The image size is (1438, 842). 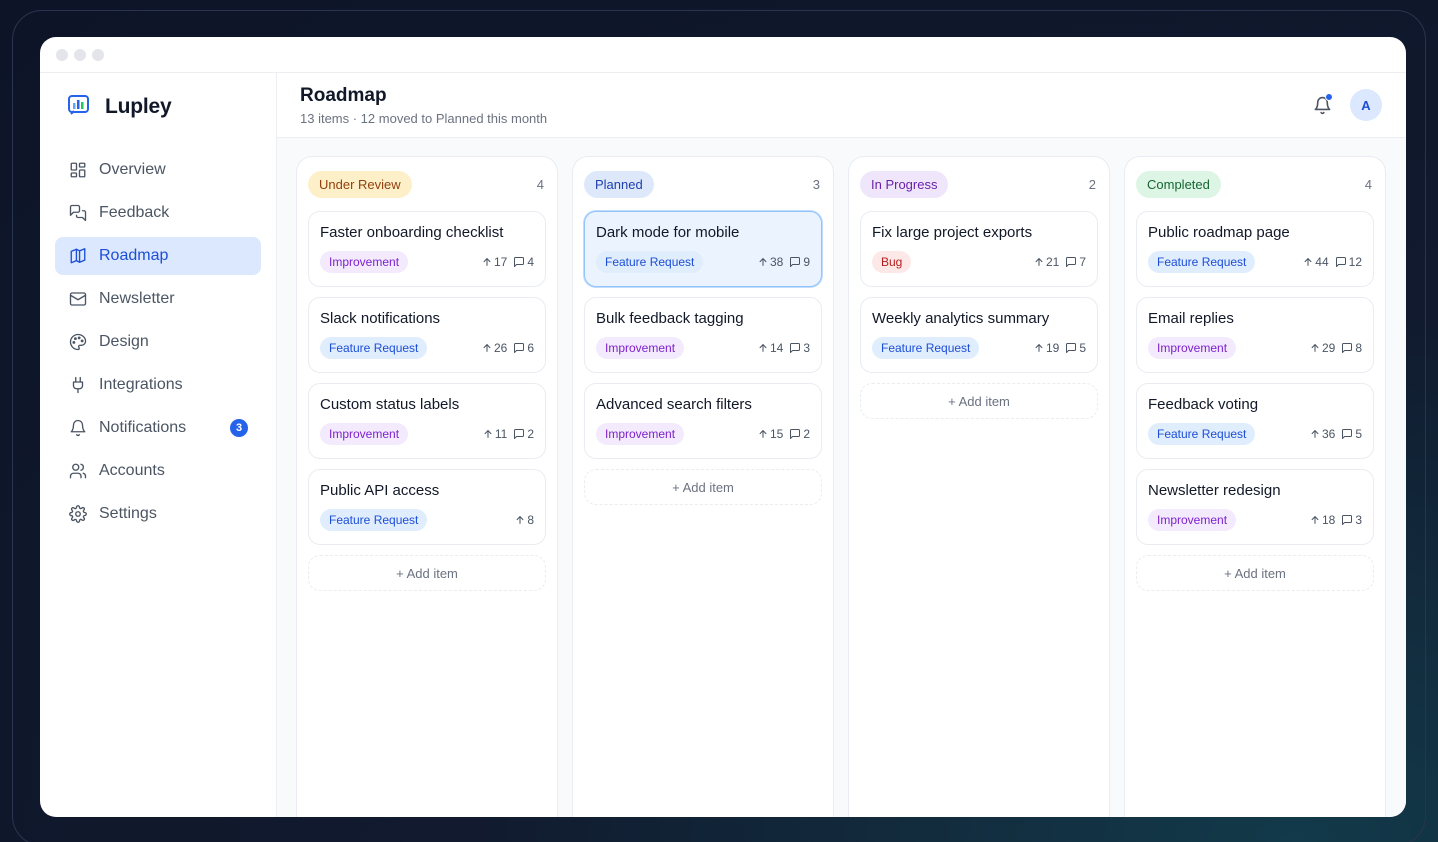 I want to click on vote-count: 18, so click(x=1322, y=520).